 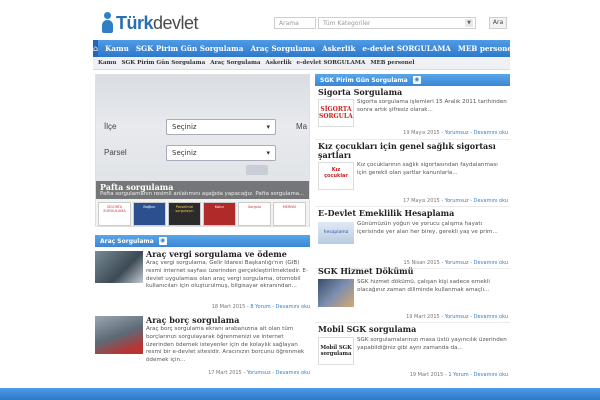 What do you see at coordinates (364, 80) in the screenshot?
I see `section-title: SGK Pirim Gün Sorgulama` at bounding box center [364, 80].